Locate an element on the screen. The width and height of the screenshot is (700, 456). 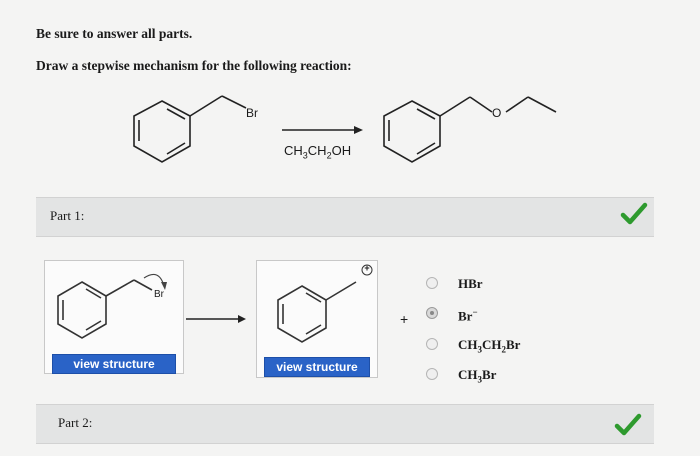
reaction-arrow is located at coordinates (322, 130).